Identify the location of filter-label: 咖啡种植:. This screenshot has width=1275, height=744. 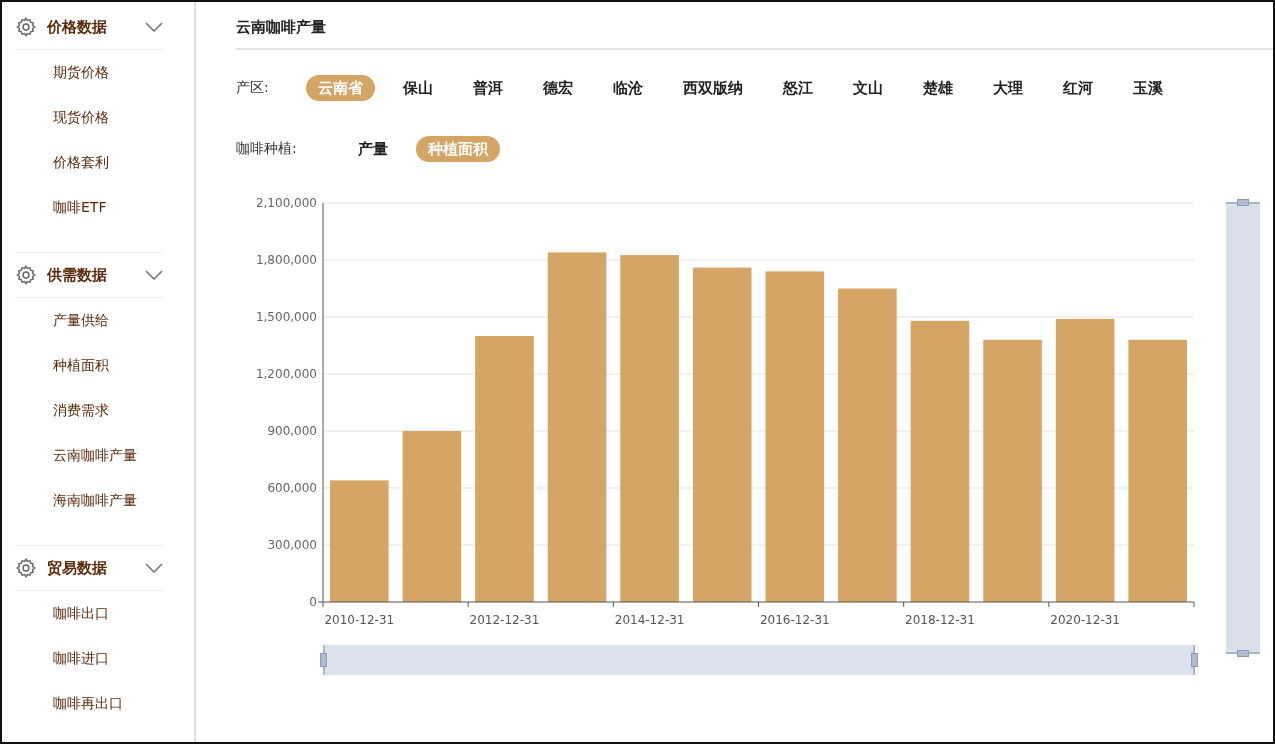
(267, 149).